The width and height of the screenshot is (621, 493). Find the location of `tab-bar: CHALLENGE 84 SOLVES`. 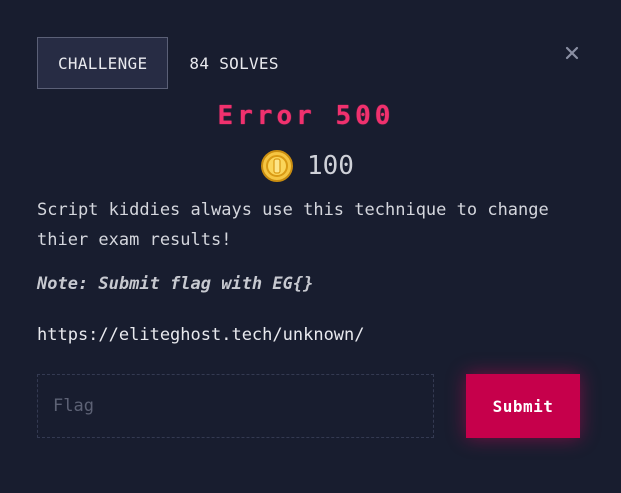

tab-bar: CHALLENGE 84 SOLVES is located at coordinates (158, 63).